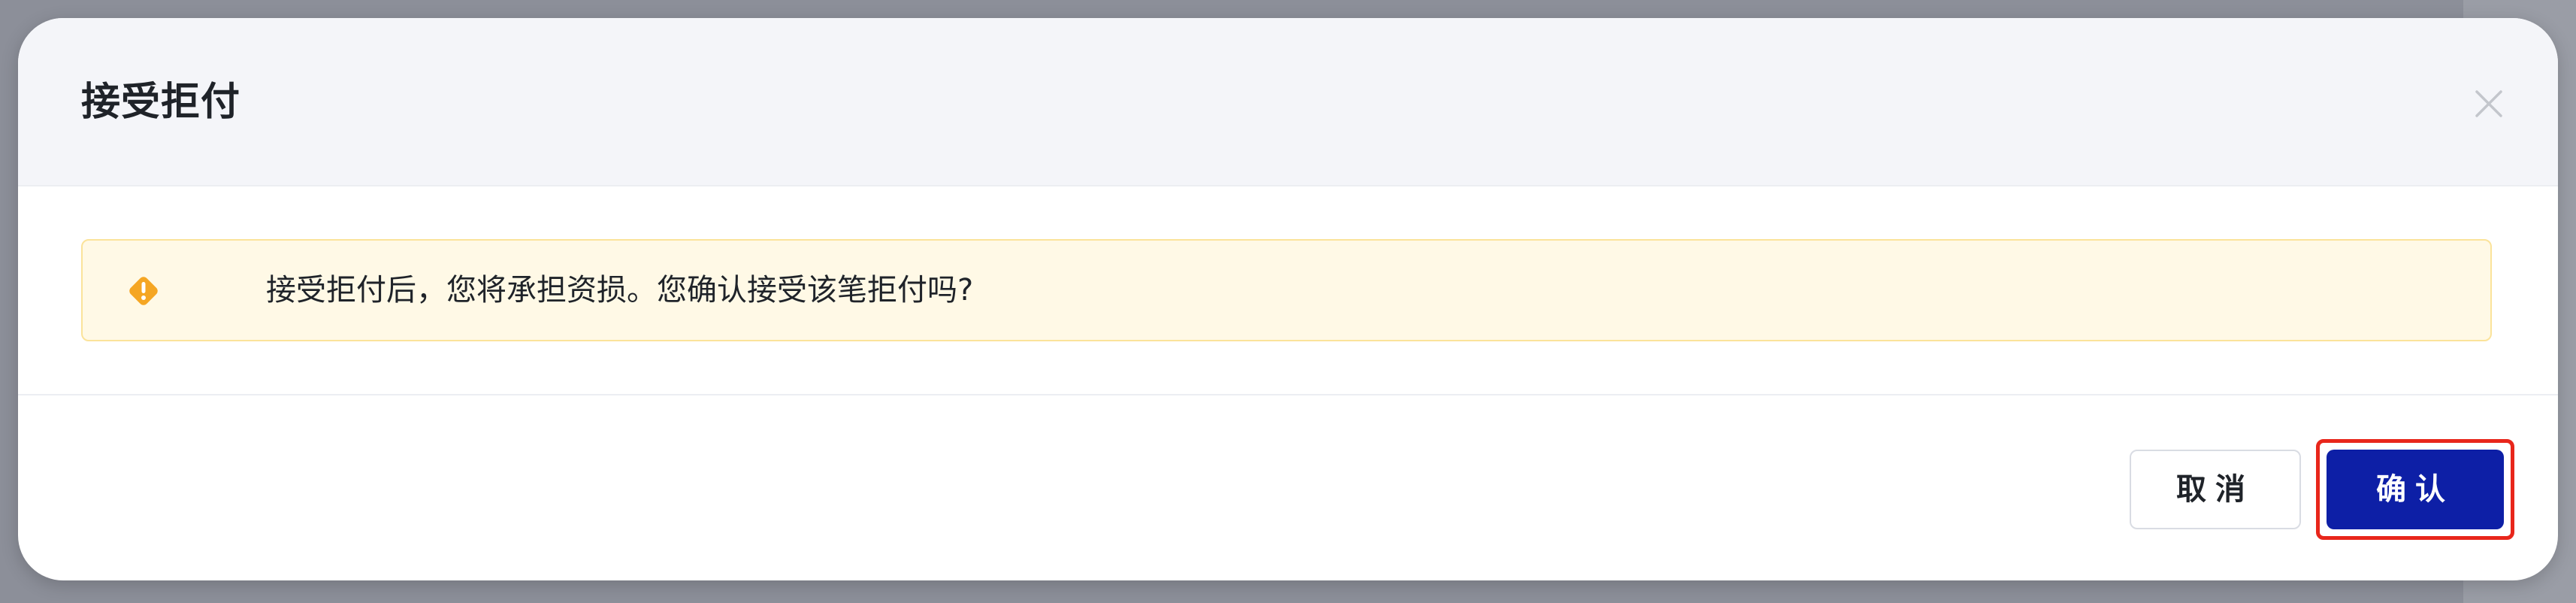 The image size is (2576, 603). Describe the element at coordinates (2416, 489) in the screenshot. I see `confirm-button: 确认` at that location.